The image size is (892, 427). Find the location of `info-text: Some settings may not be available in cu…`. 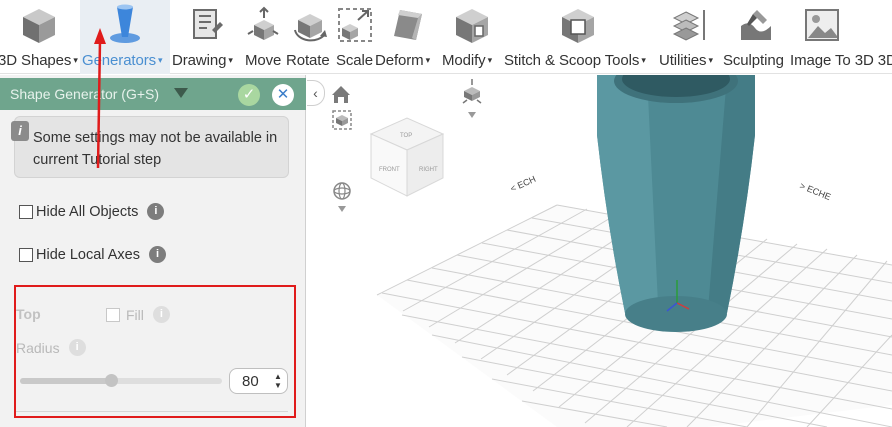

info-text: Some settings may not be available in cu… is located at coordinates (155, 149).